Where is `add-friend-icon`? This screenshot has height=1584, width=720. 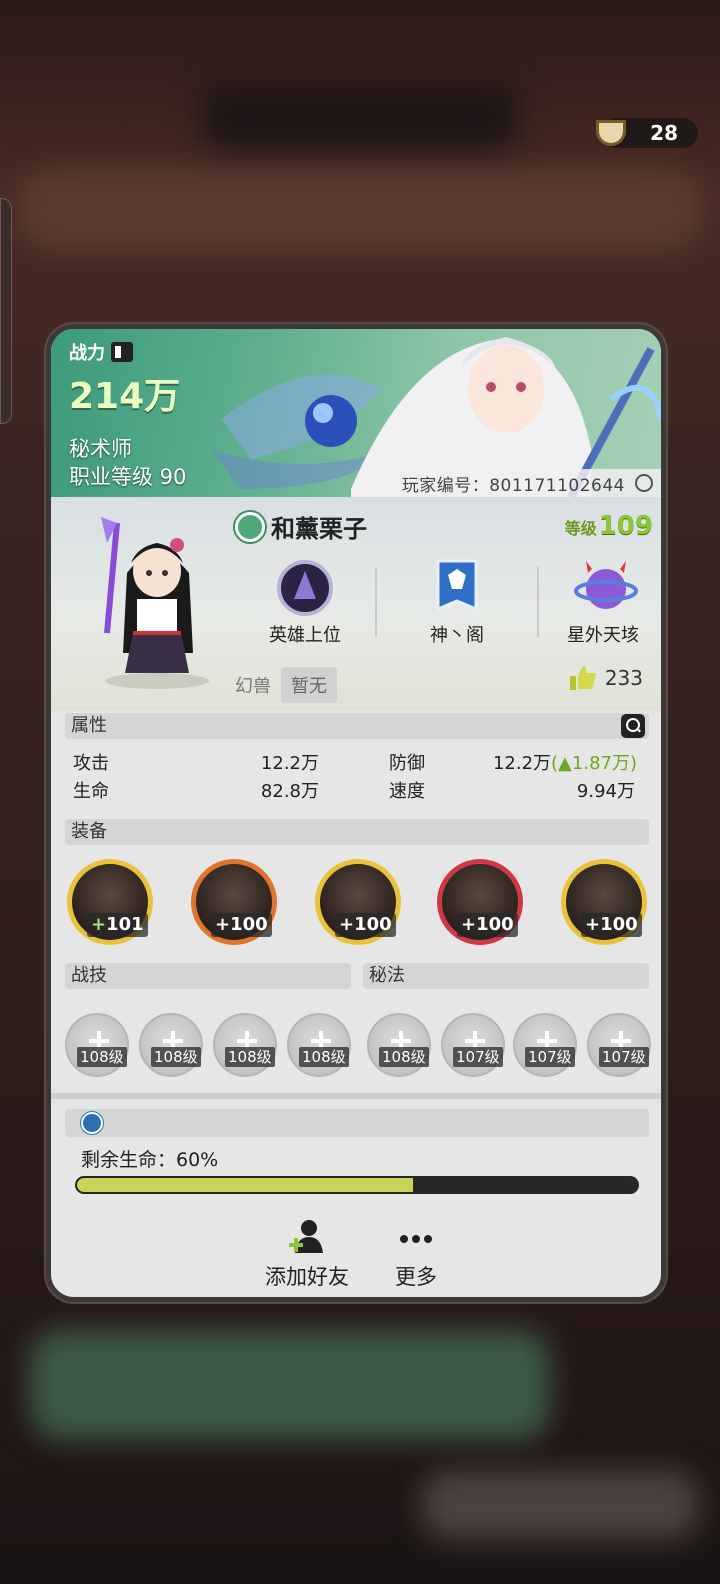
add-friend-icon is located at coordinates (307, 1237).